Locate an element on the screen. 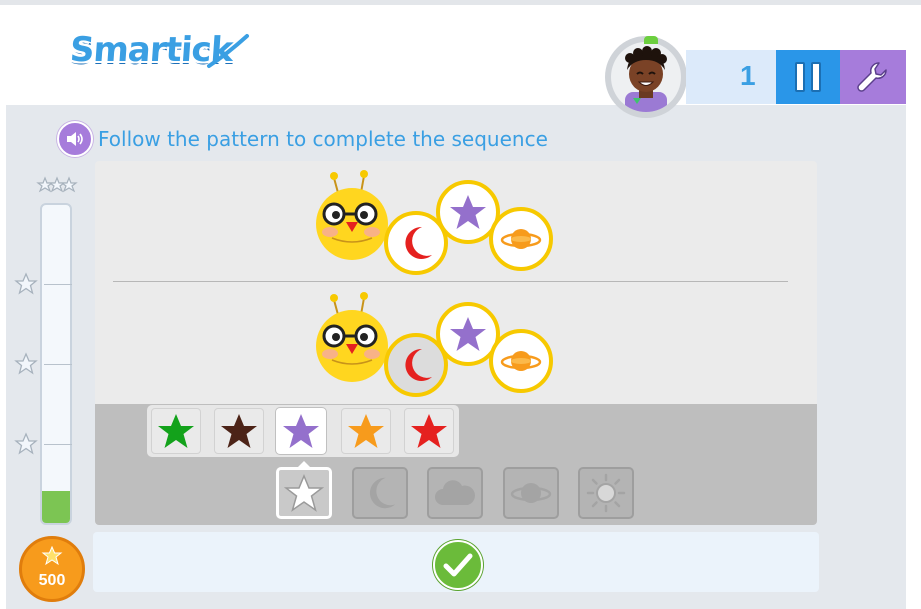 The width and height of the screenshot is (921, 609). green-star-icon is located at coordinates (176, 431).